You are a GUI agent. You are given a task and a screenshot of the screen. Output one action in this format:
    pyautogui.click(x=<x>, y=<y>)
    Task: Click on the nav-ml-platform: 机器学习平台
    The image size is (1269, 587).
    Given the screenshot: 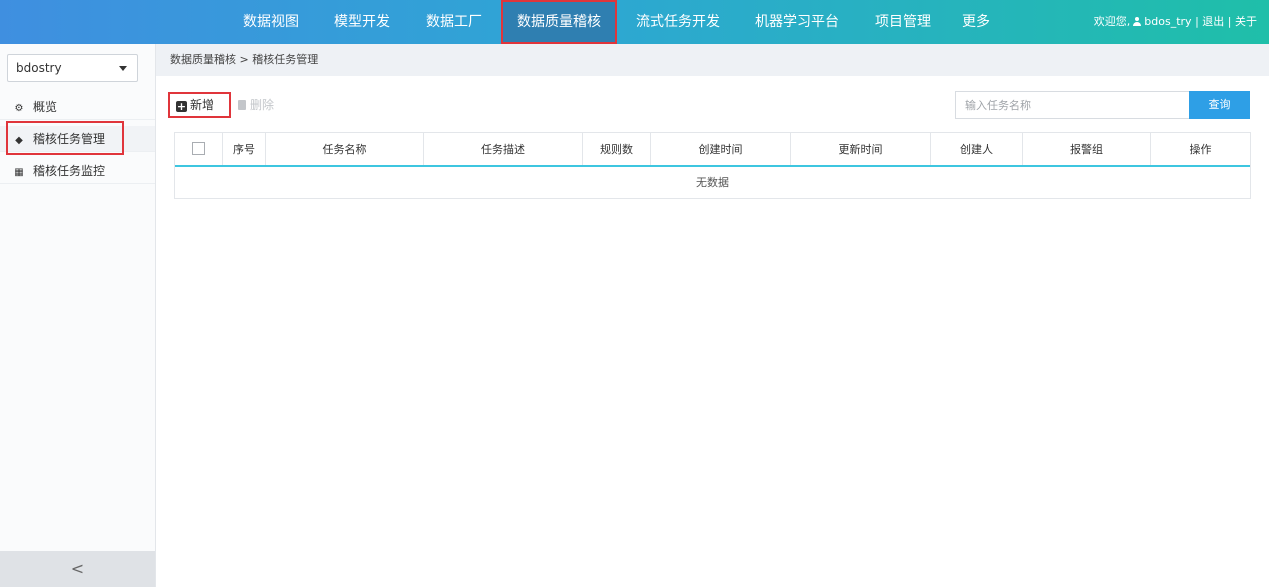 What is the action you would take?
    pyautogui.click(x=797, y=22)
    